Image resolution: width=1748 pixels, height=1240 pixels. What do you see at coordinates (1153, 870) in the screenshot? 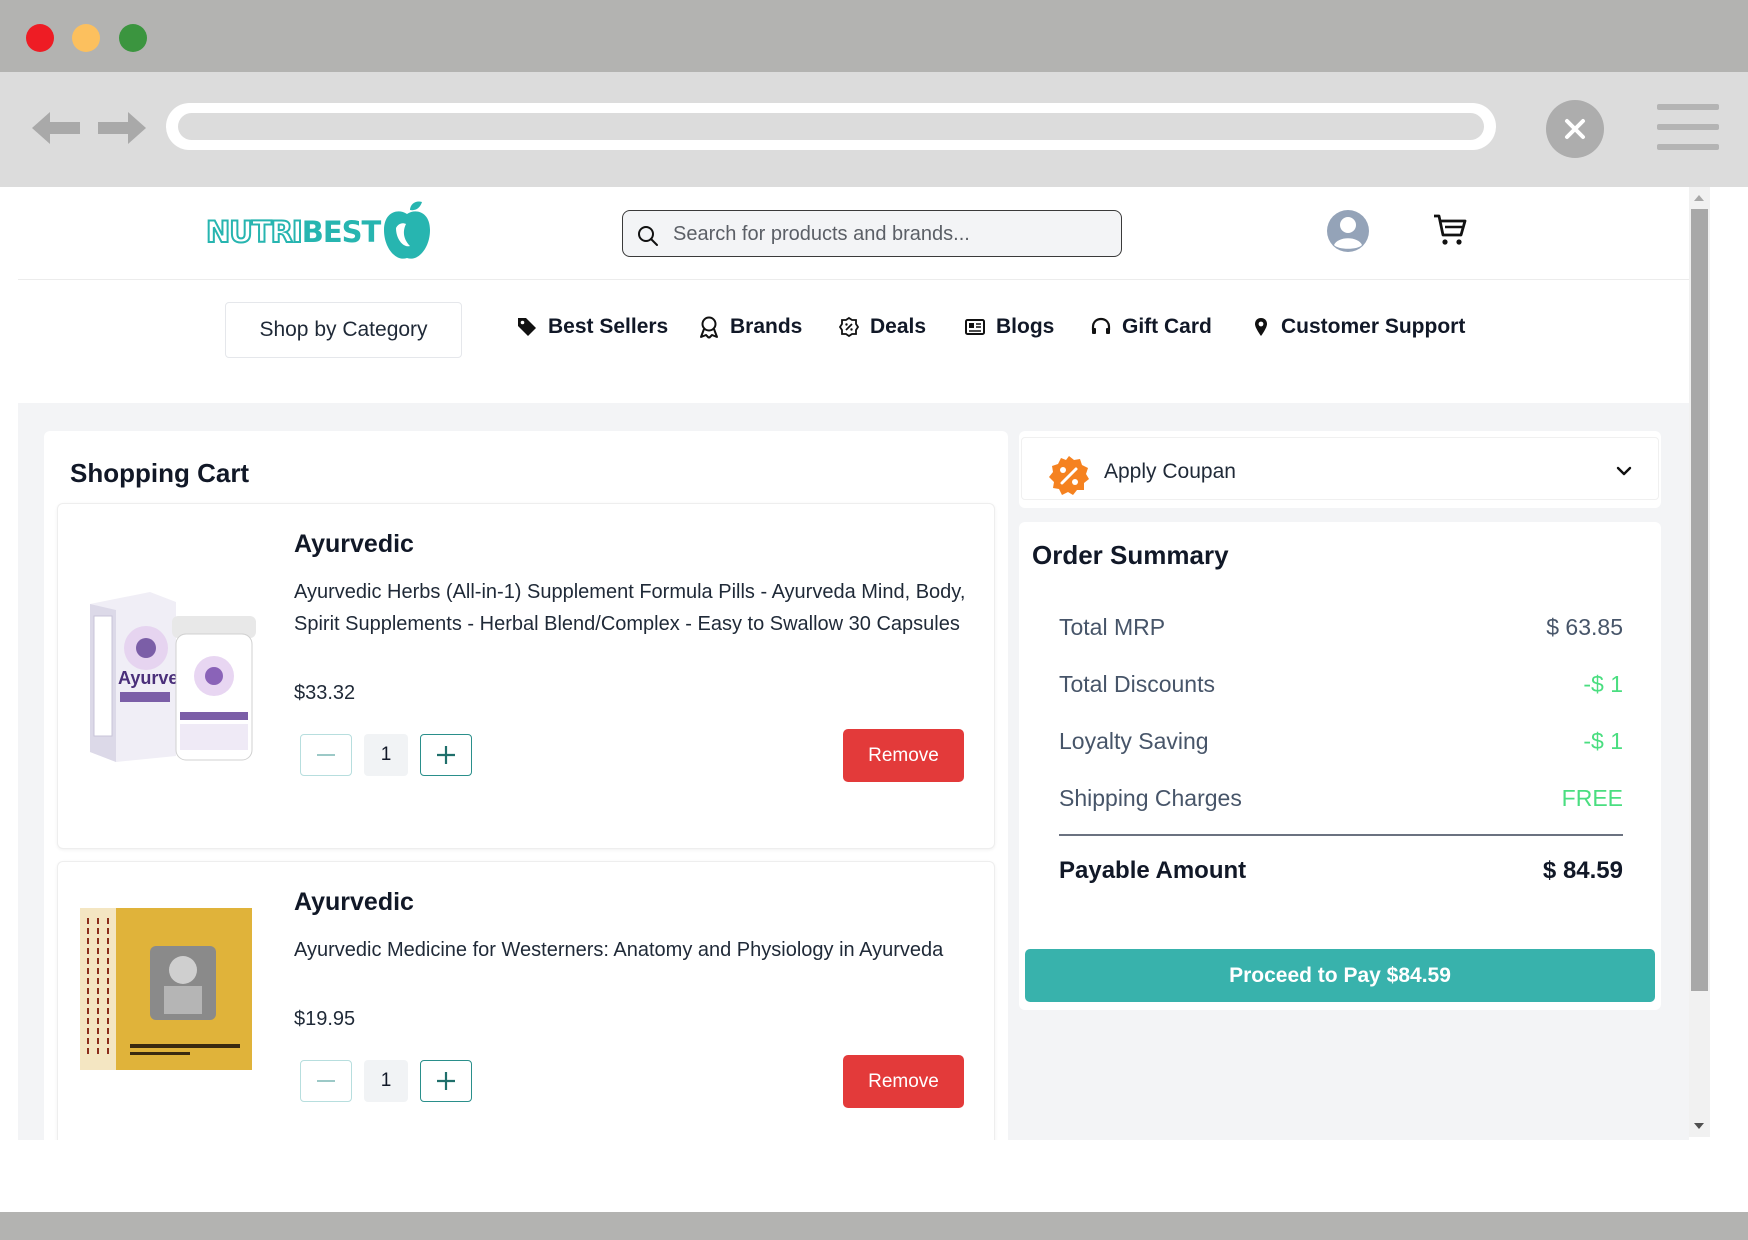
I see `payable-label: Payable Amount` at bounding box center [1153, 870].